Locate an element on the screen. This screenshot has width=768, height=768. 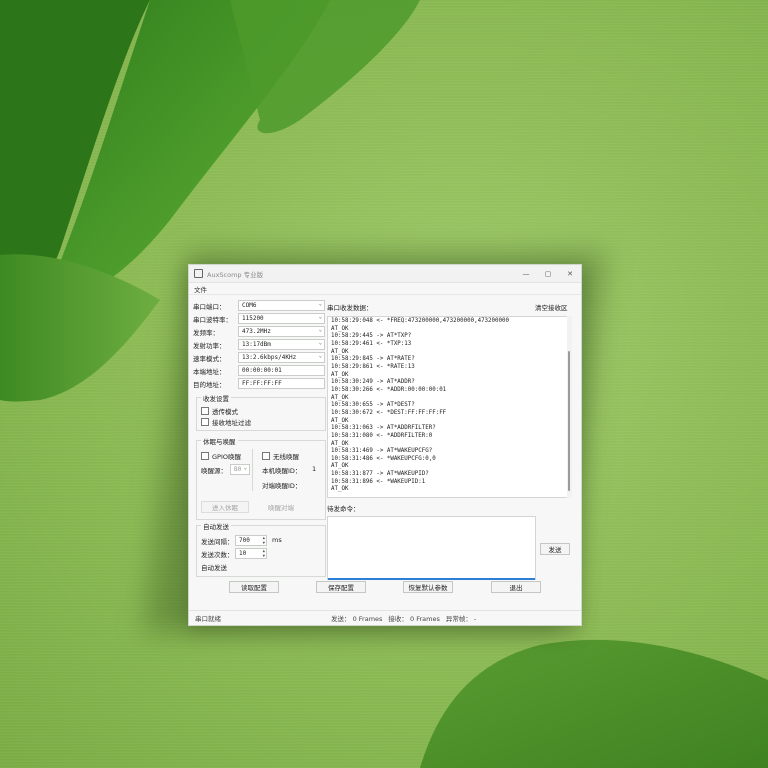
power-label: 发射功率： is located at coordinates (209, 345).